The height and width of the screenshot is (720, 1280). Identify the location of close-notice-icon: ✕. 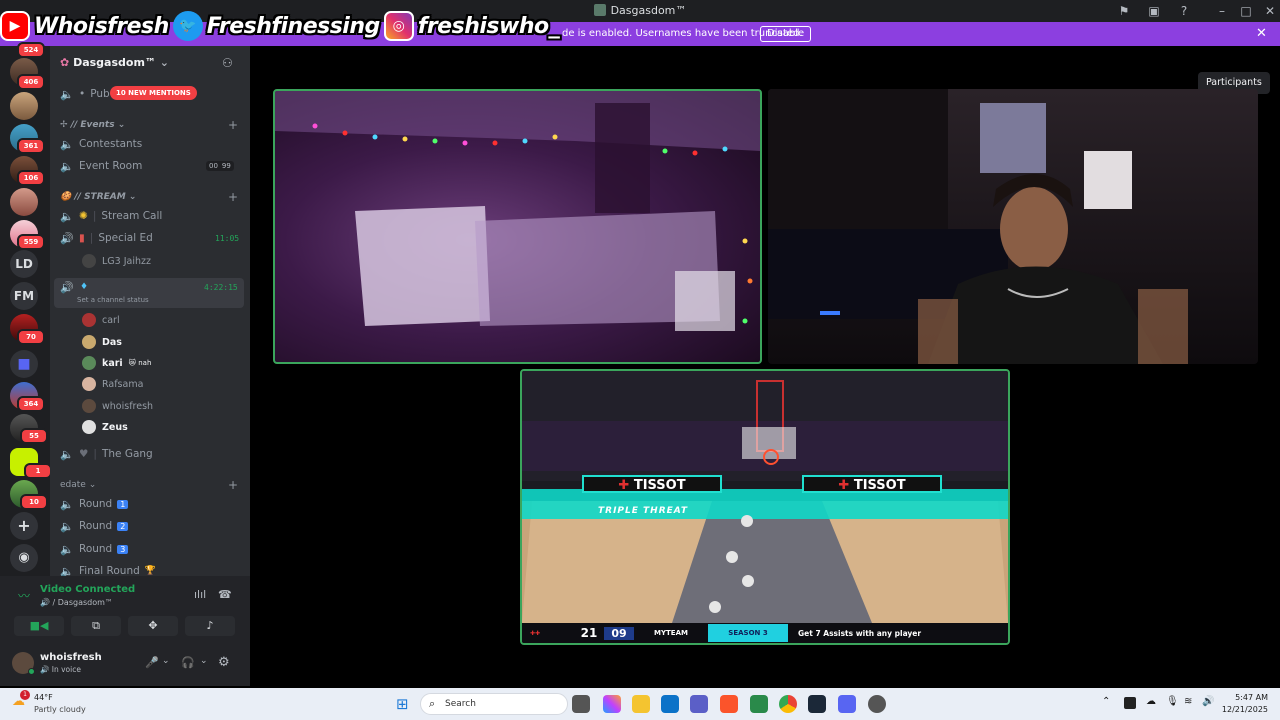
(1261, 33).